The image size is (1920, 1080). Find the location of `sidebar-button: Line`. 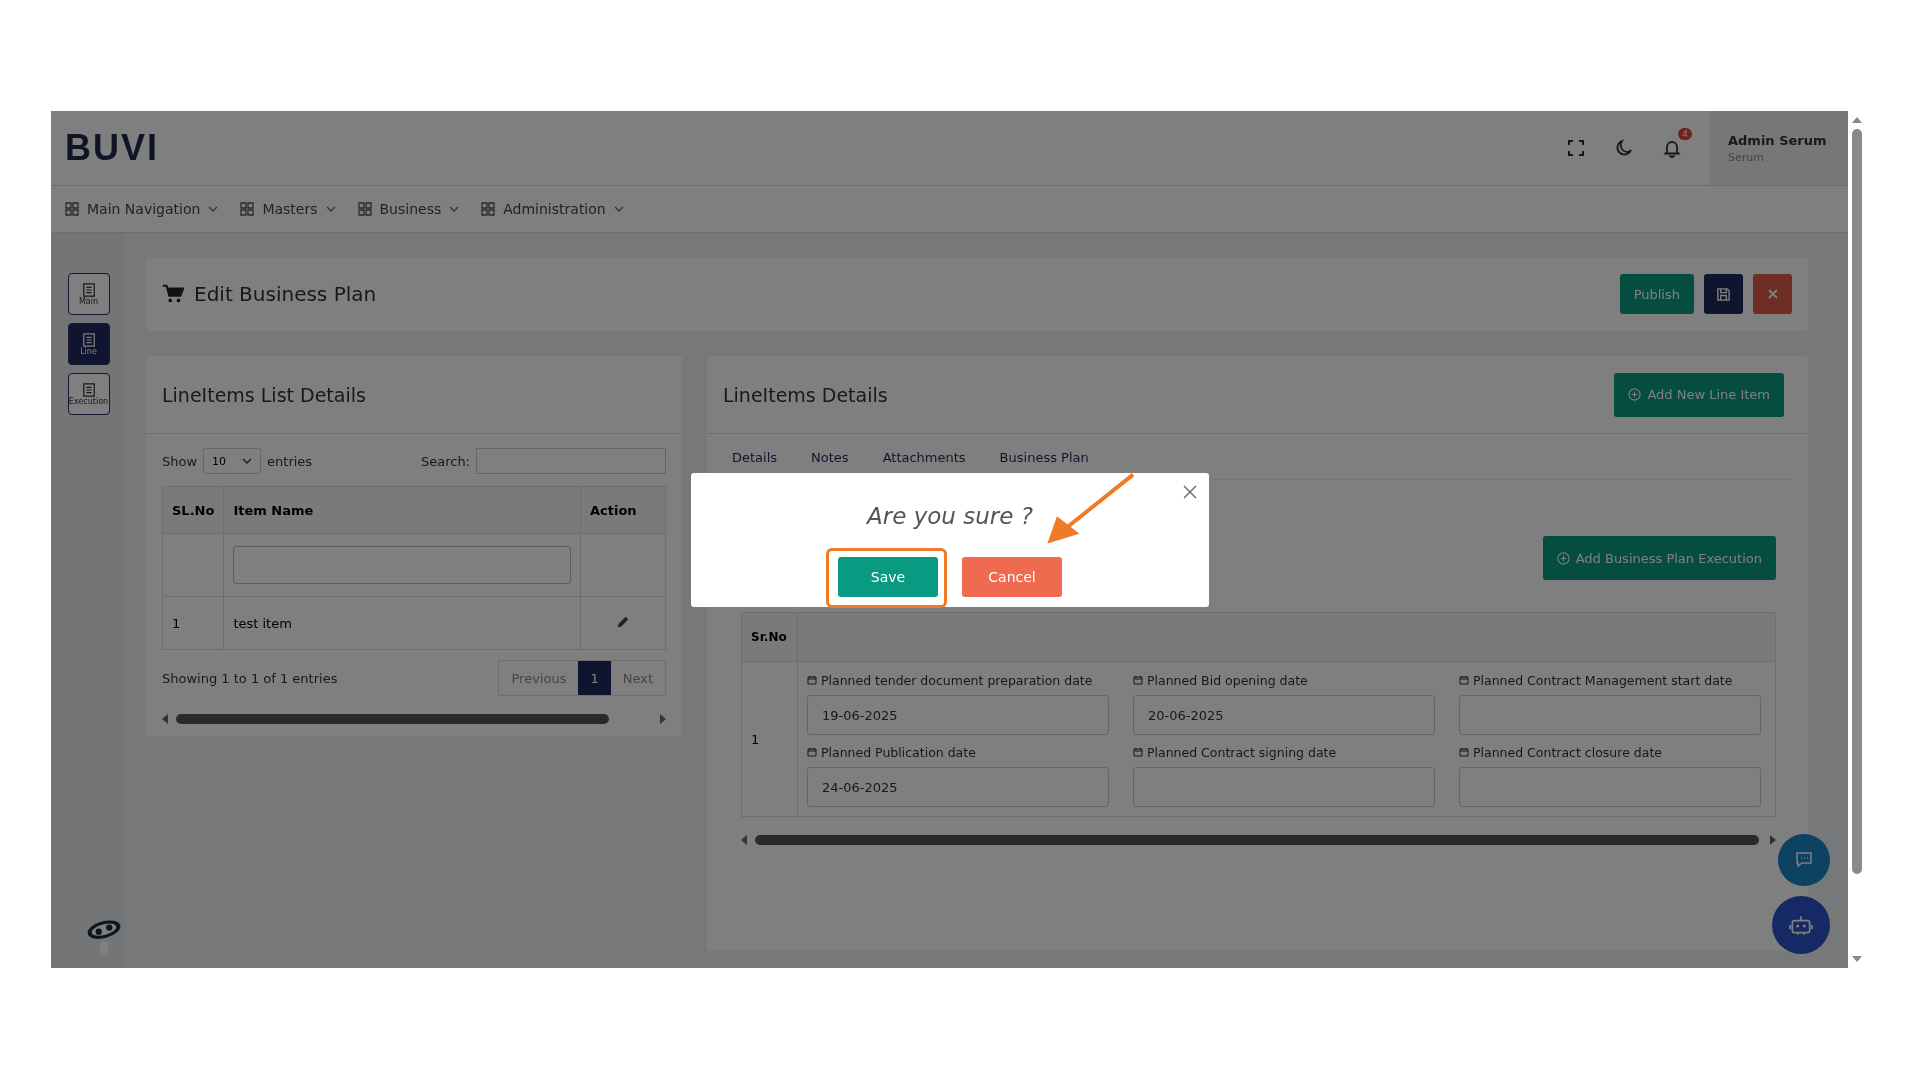

sidebar-button: Line is located at coordinates (88, 344).